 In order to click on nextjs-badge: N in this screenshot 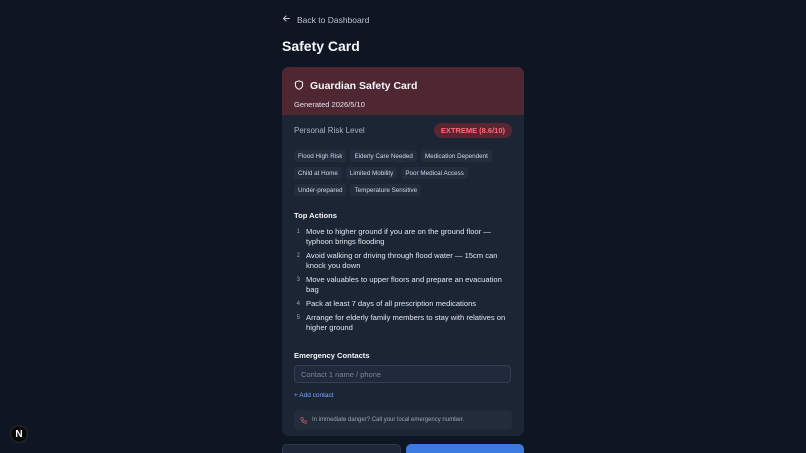, I will do `click(19, 434)`.